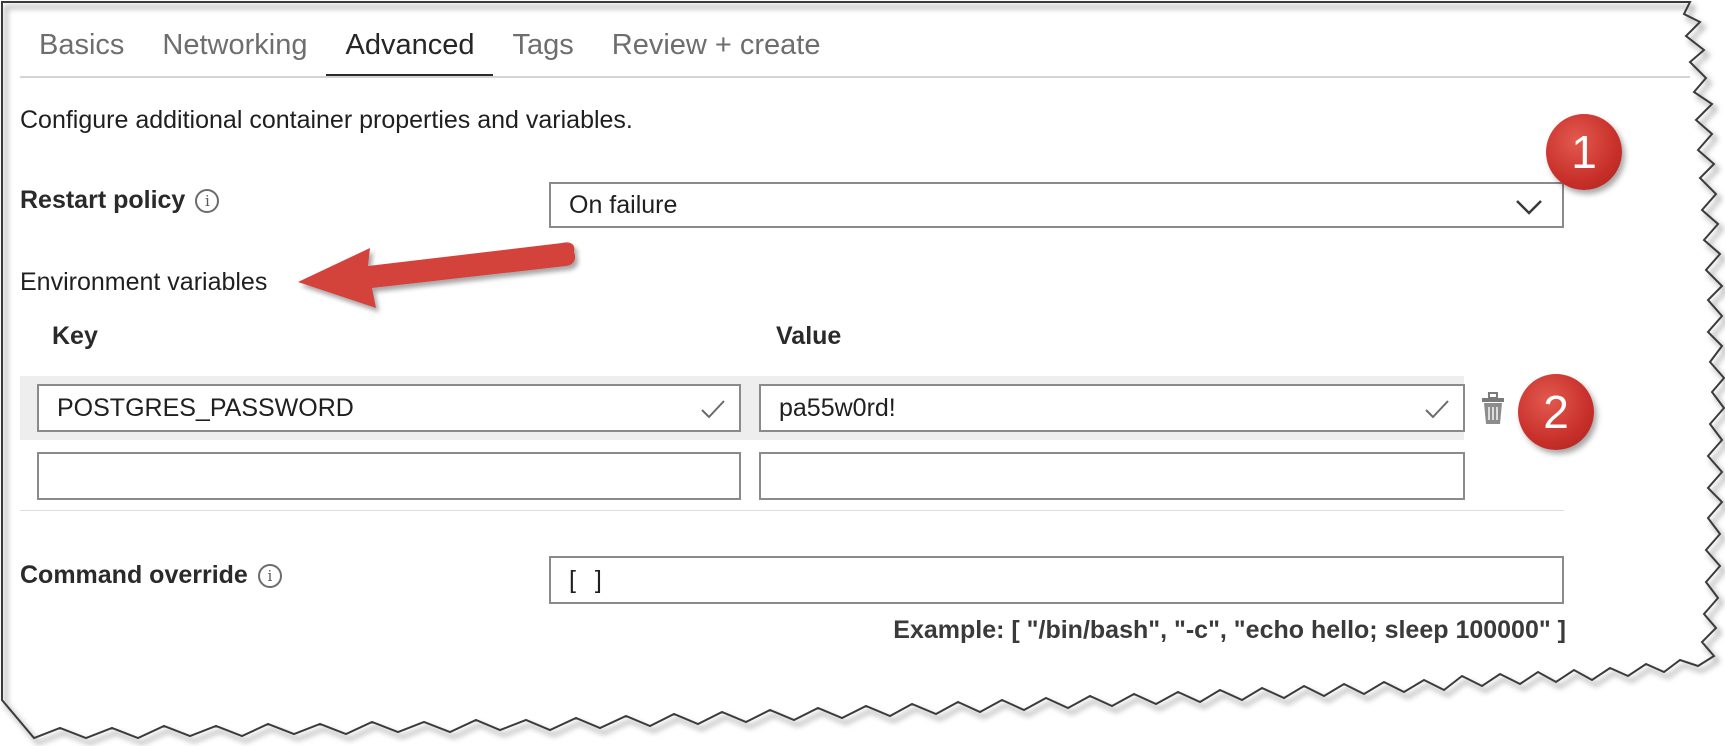 The width and height of the screenshot is (1725, 746). What do you see at coordinates (144, 282) in the screenshot?
I see `environment-variables-label: Environment variables` at bounding box center [144, 282].